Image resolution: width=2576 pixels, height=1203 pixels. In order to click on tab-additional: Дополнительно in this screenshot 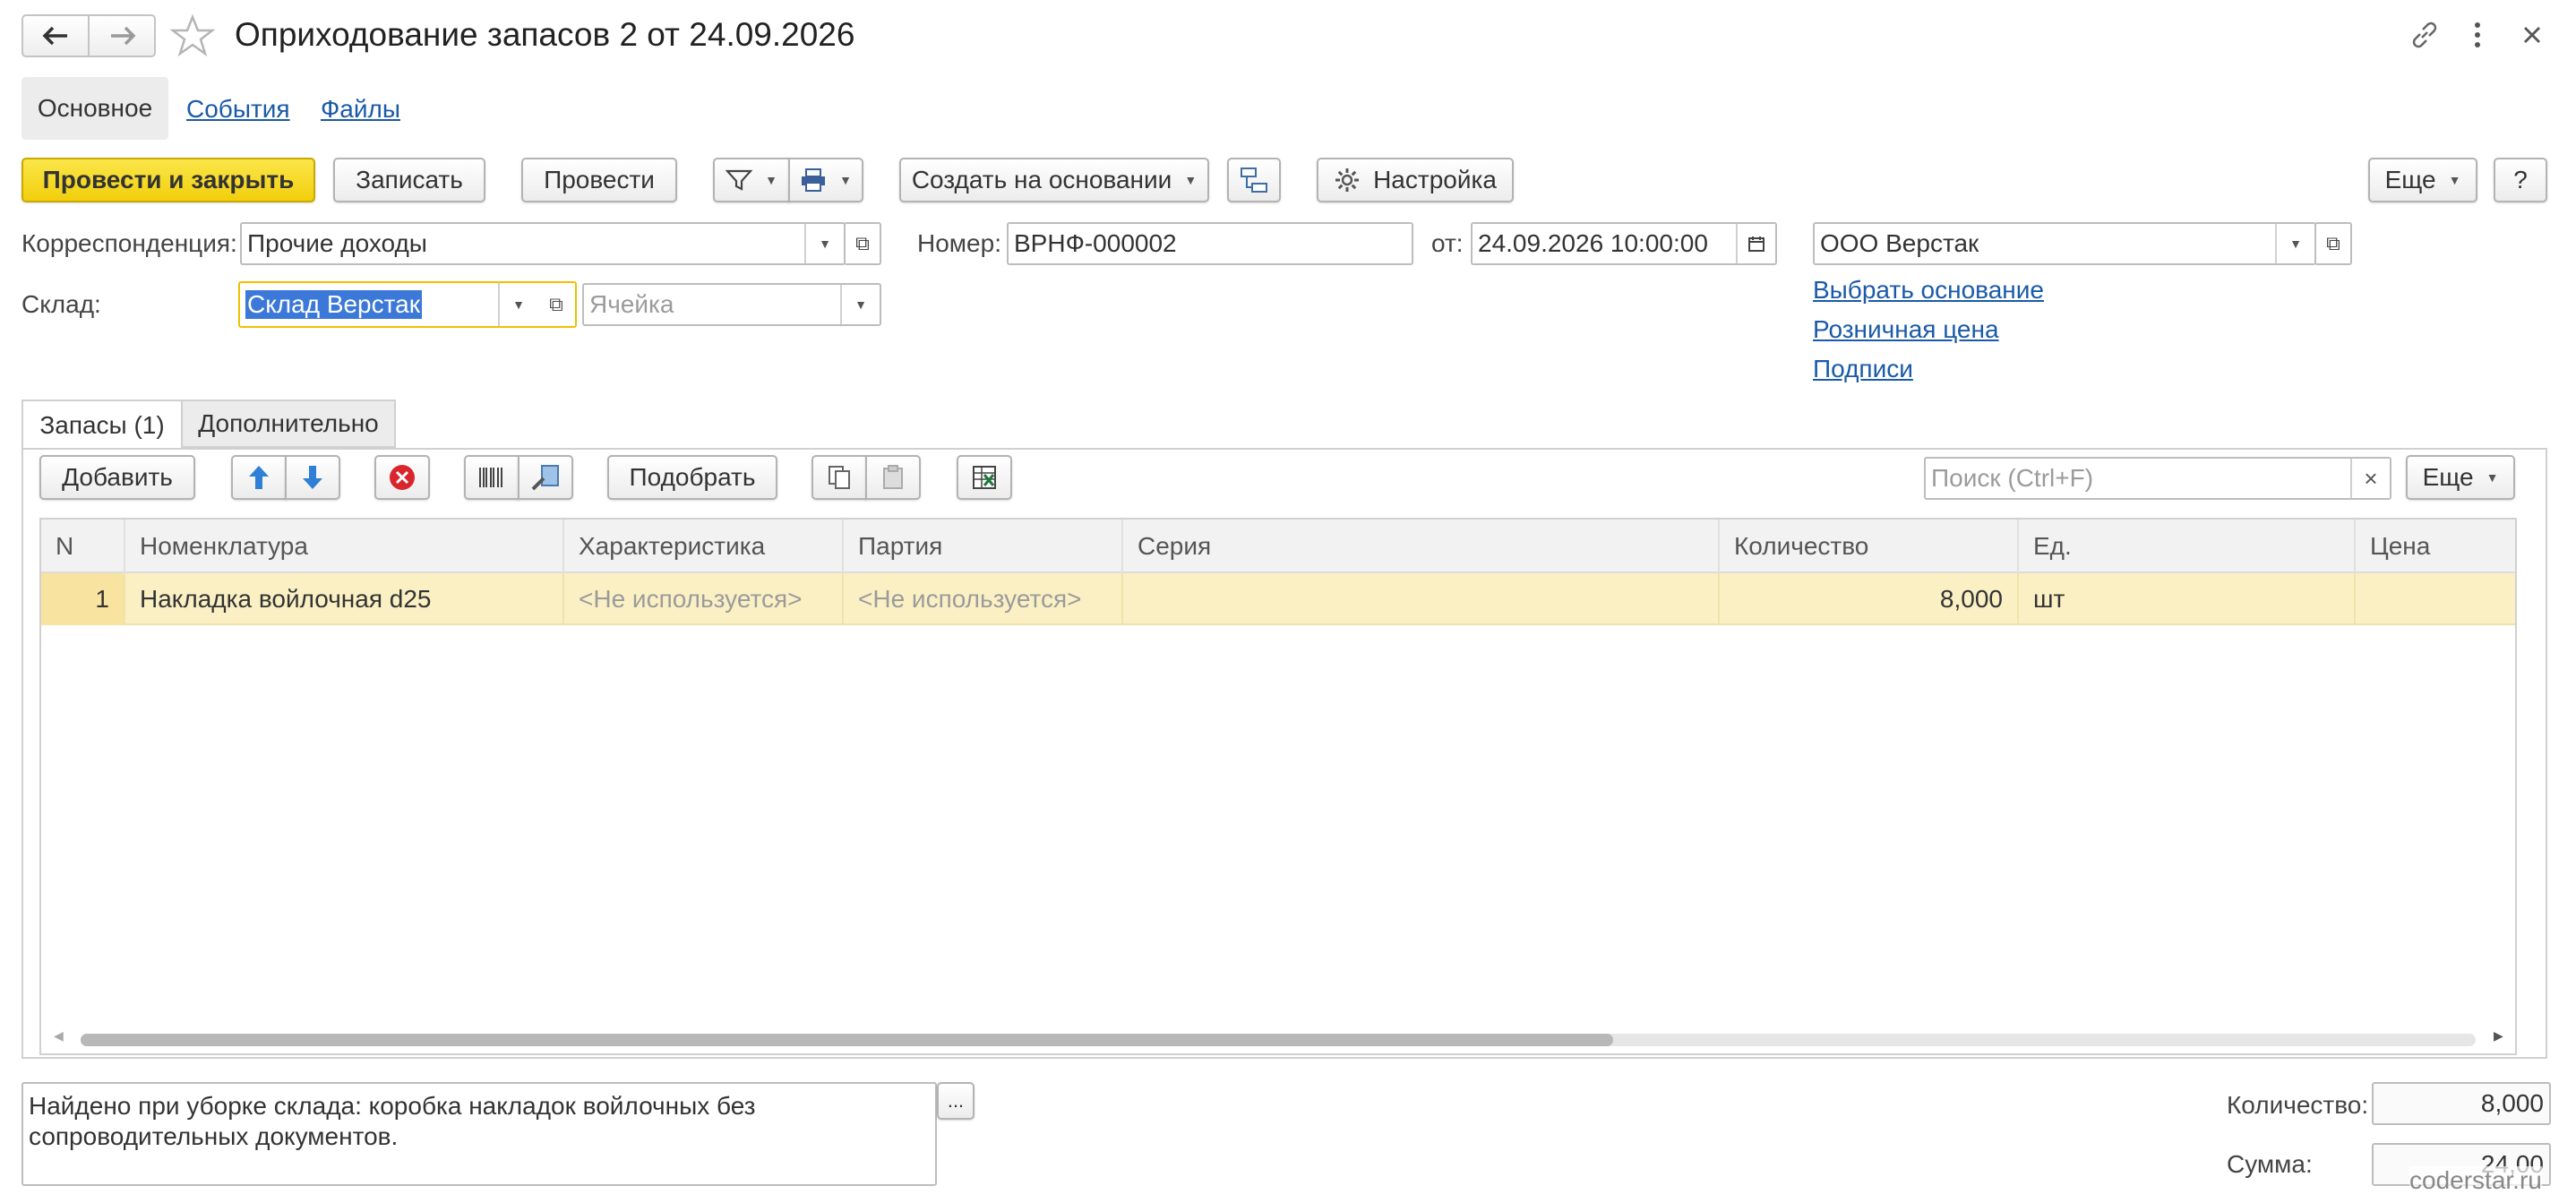, I will do `click(289, 424)`.